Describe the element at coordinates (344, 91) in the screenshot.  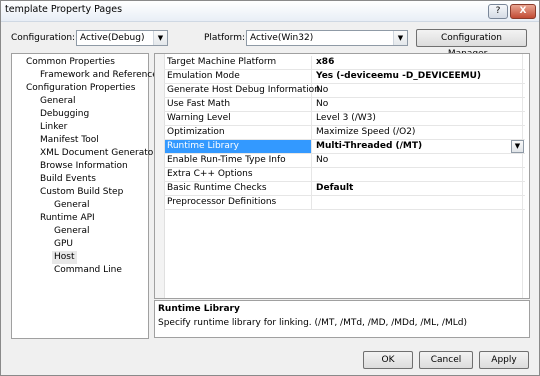
I see `grid-row: Generate Host Debug Information No` at that location.